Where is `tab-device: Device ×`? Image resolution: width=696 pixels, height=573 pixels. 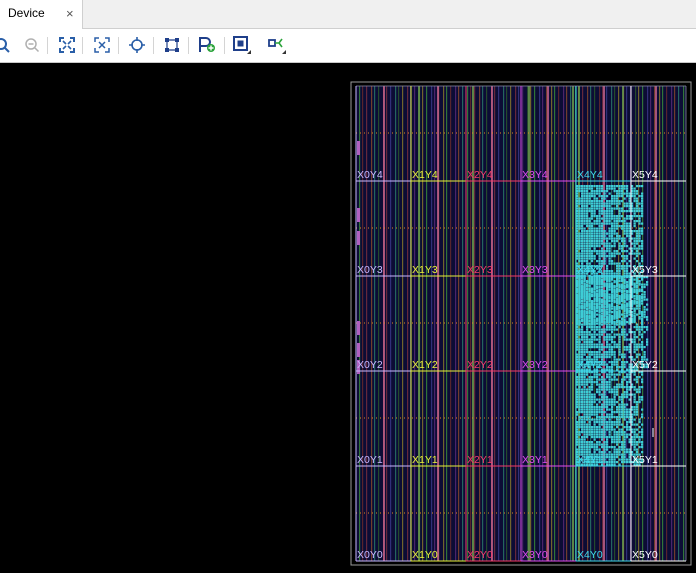
tab-device: Device × is located at coordinates (41, 14).